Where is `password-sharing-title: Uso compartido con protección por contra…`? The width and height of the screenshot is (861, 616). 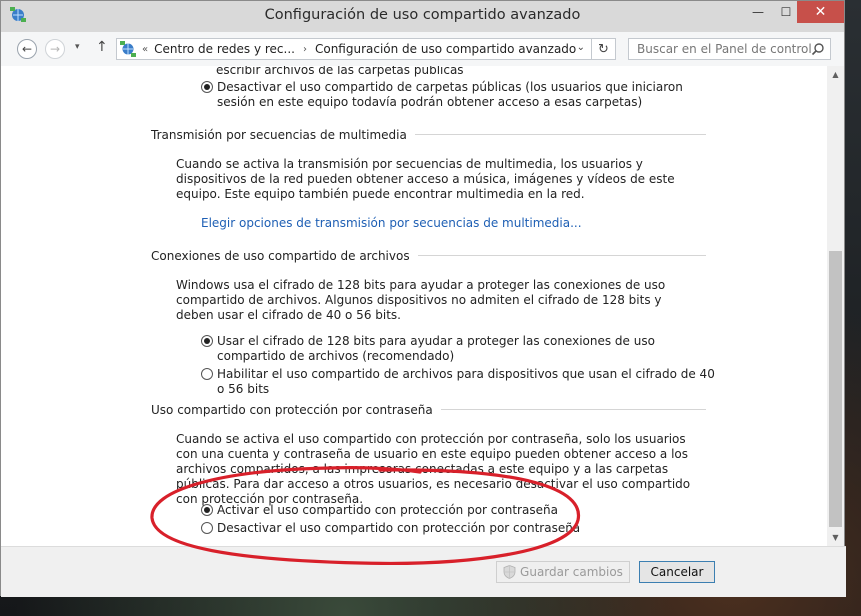 password-sharing-title: Uso compartido con protección por contra… is located at coordinates (296, 410).